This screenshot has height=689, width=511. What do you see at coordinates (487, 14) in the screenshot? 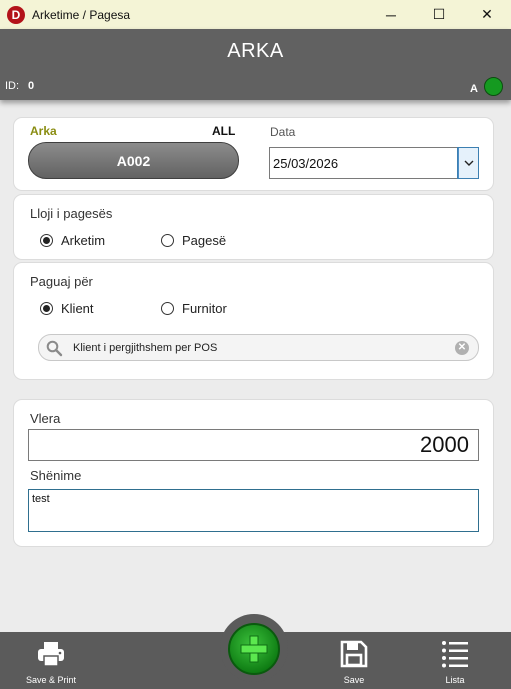
I see `close-button: ✕` at bounding box center [487, 14].